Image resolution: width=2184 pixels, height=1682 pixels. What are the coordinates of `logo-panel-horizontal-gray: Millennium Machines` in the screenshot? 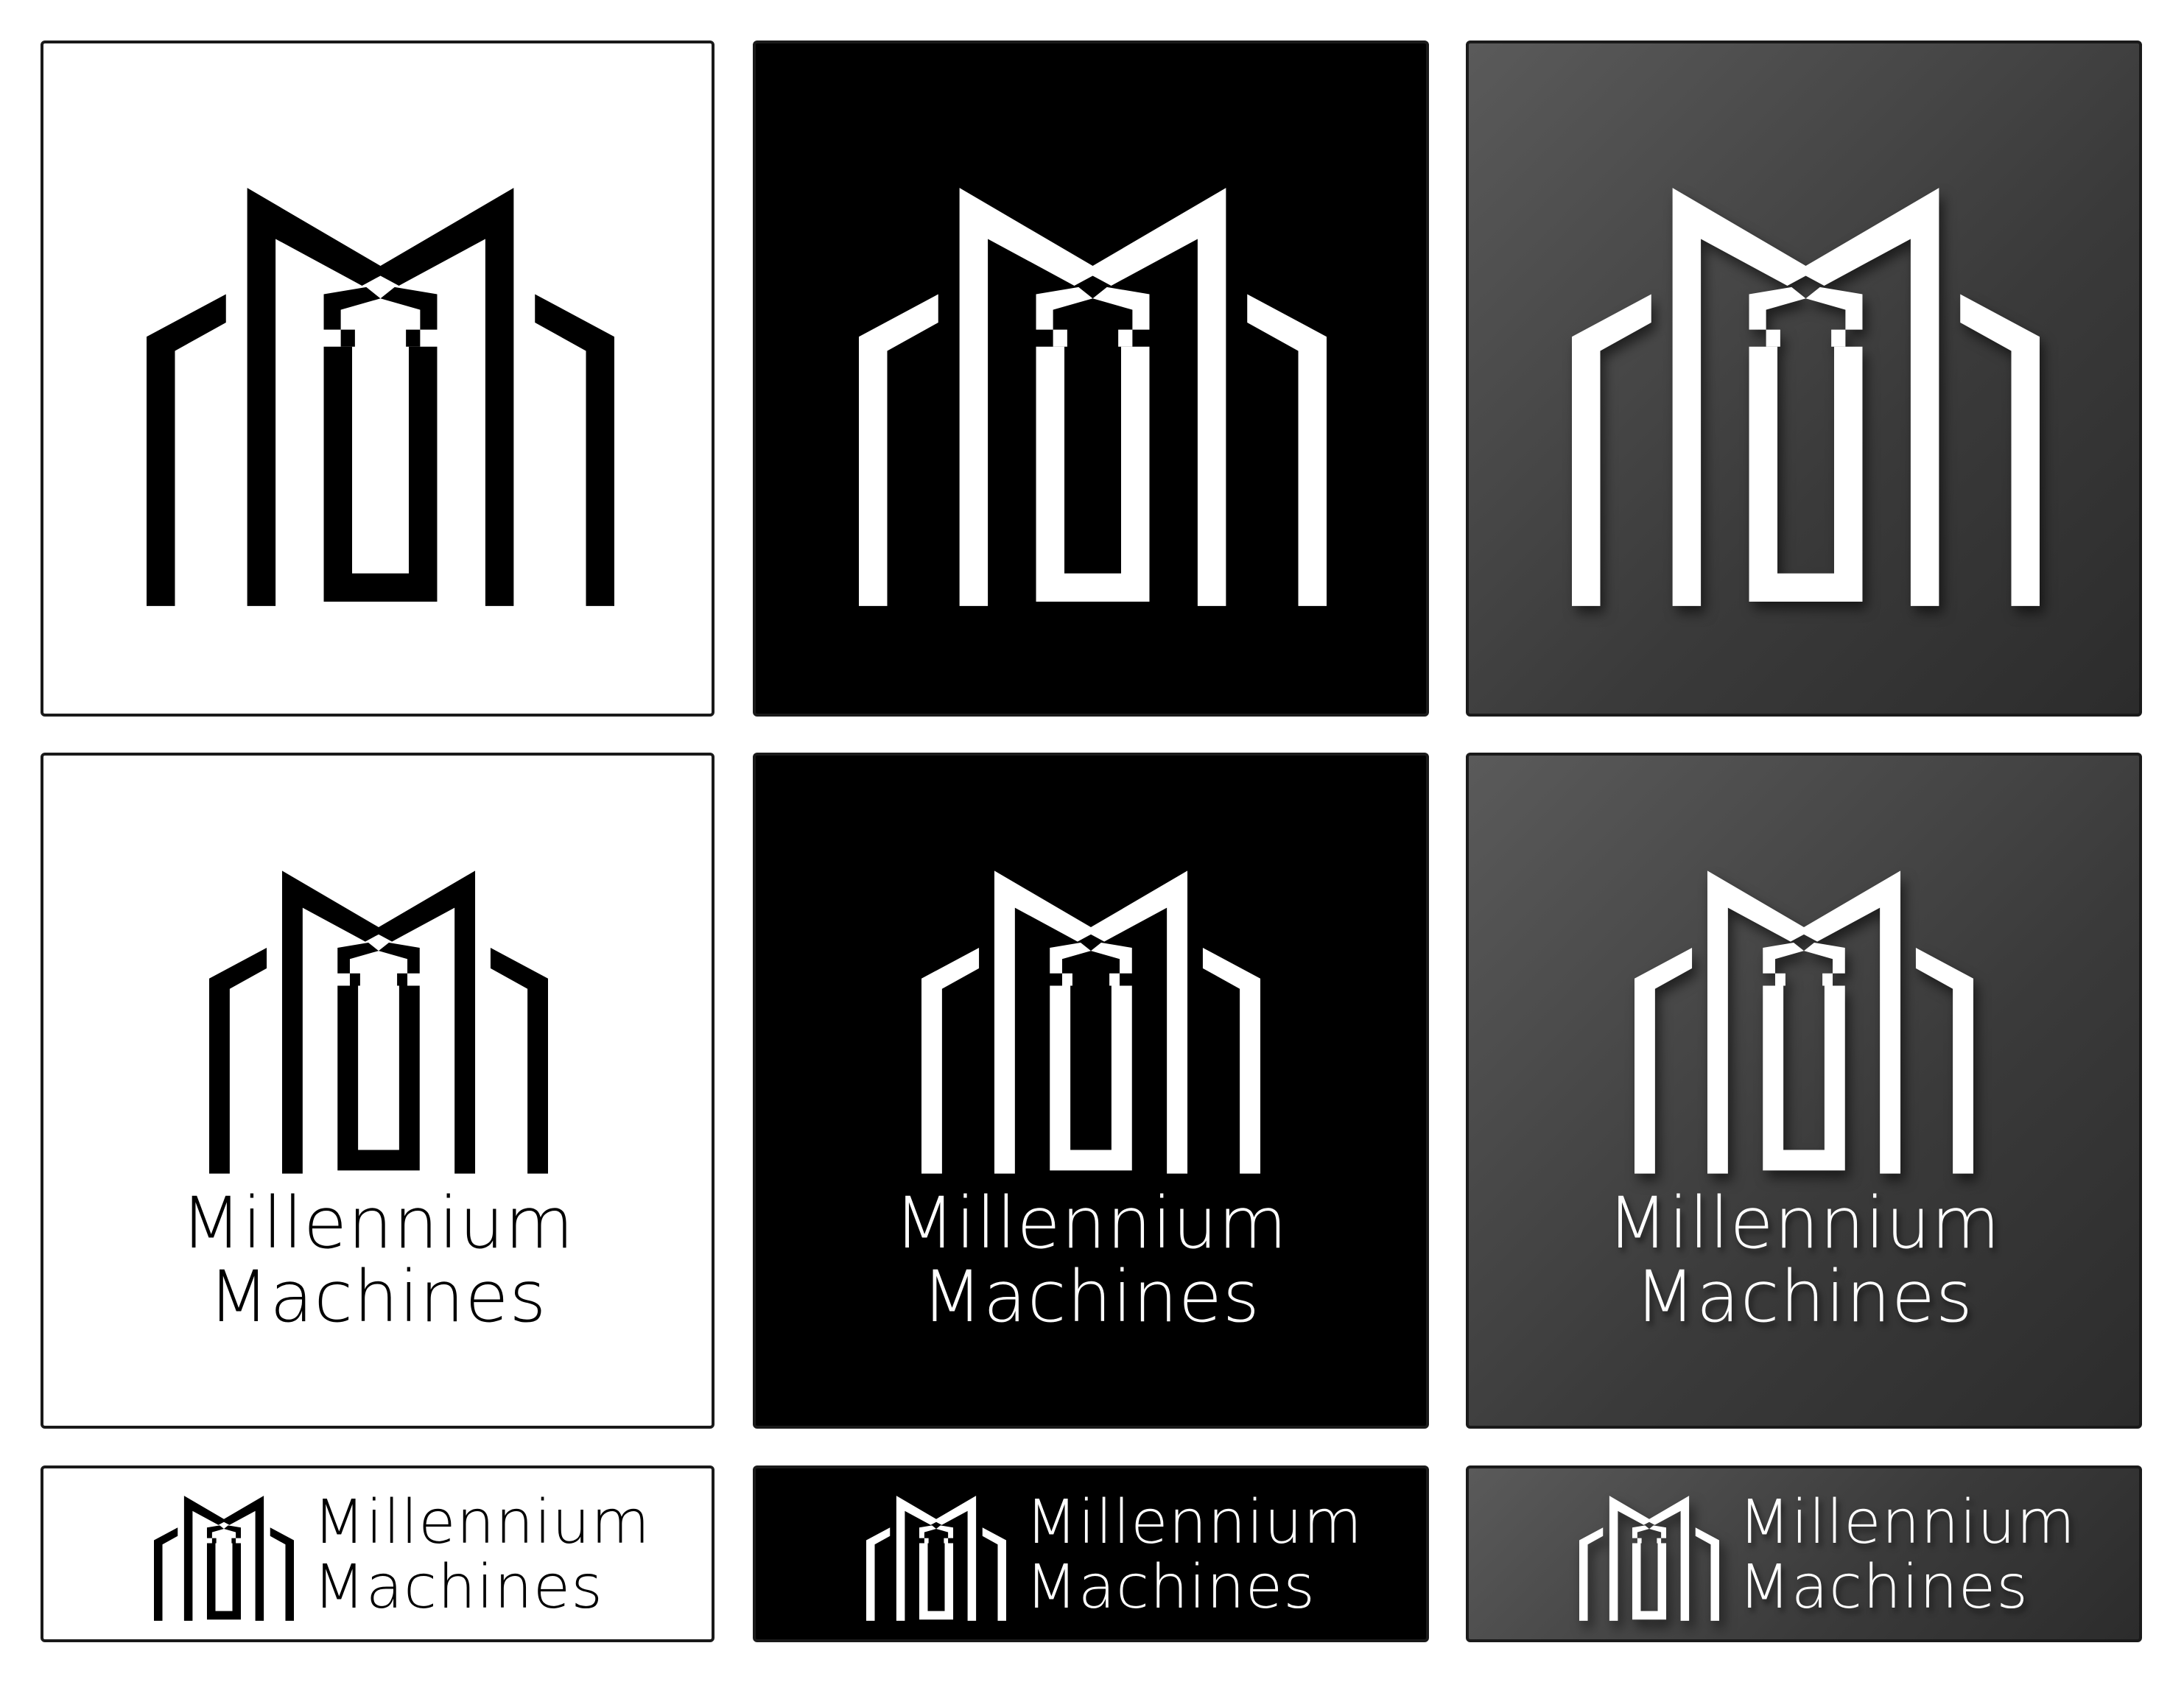 It's located at (1804, 1553).